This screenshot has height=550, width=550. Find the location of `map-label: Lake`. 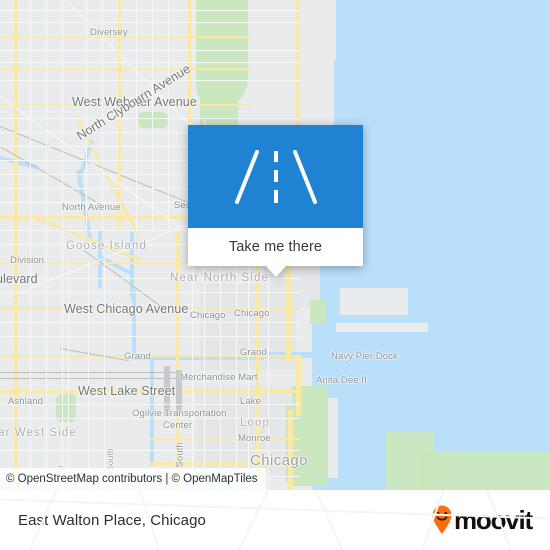

map-label: Lake is located at coordinates (251, 401).